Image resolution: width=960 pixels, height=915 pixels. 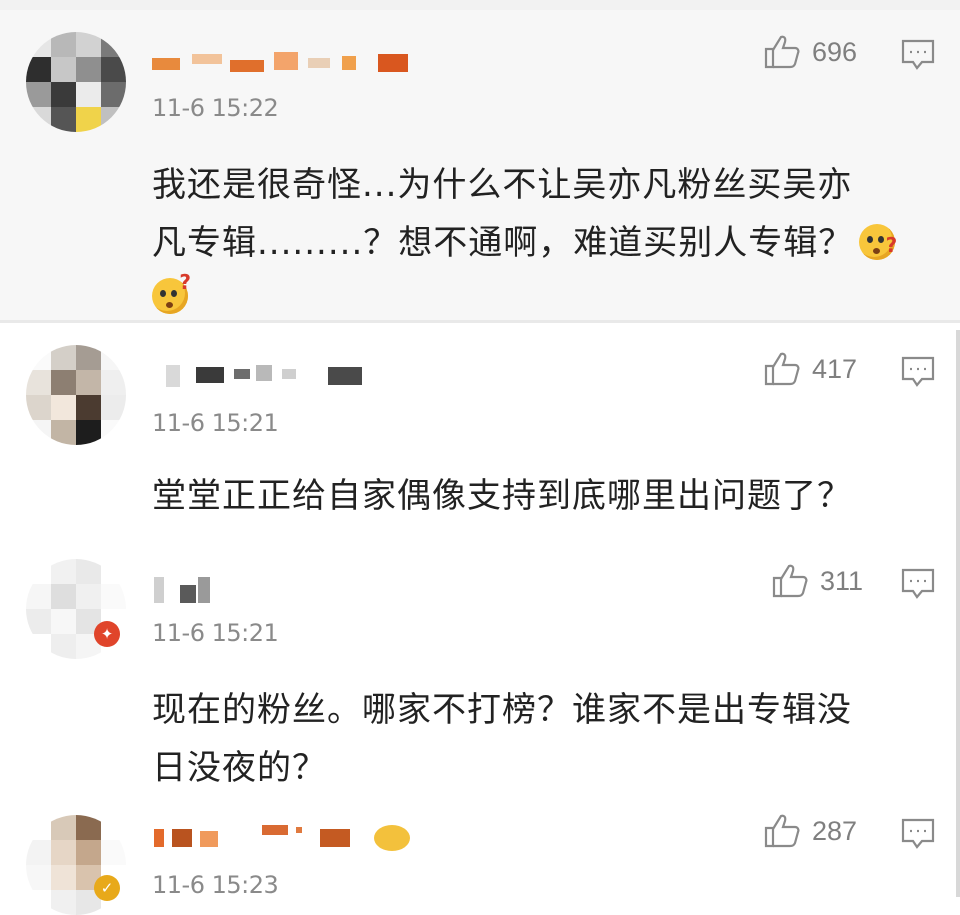 What do you see at coordinates (809, 52) in the screenshot?
I see `like-button: 696` at bounding box center [809, 52].